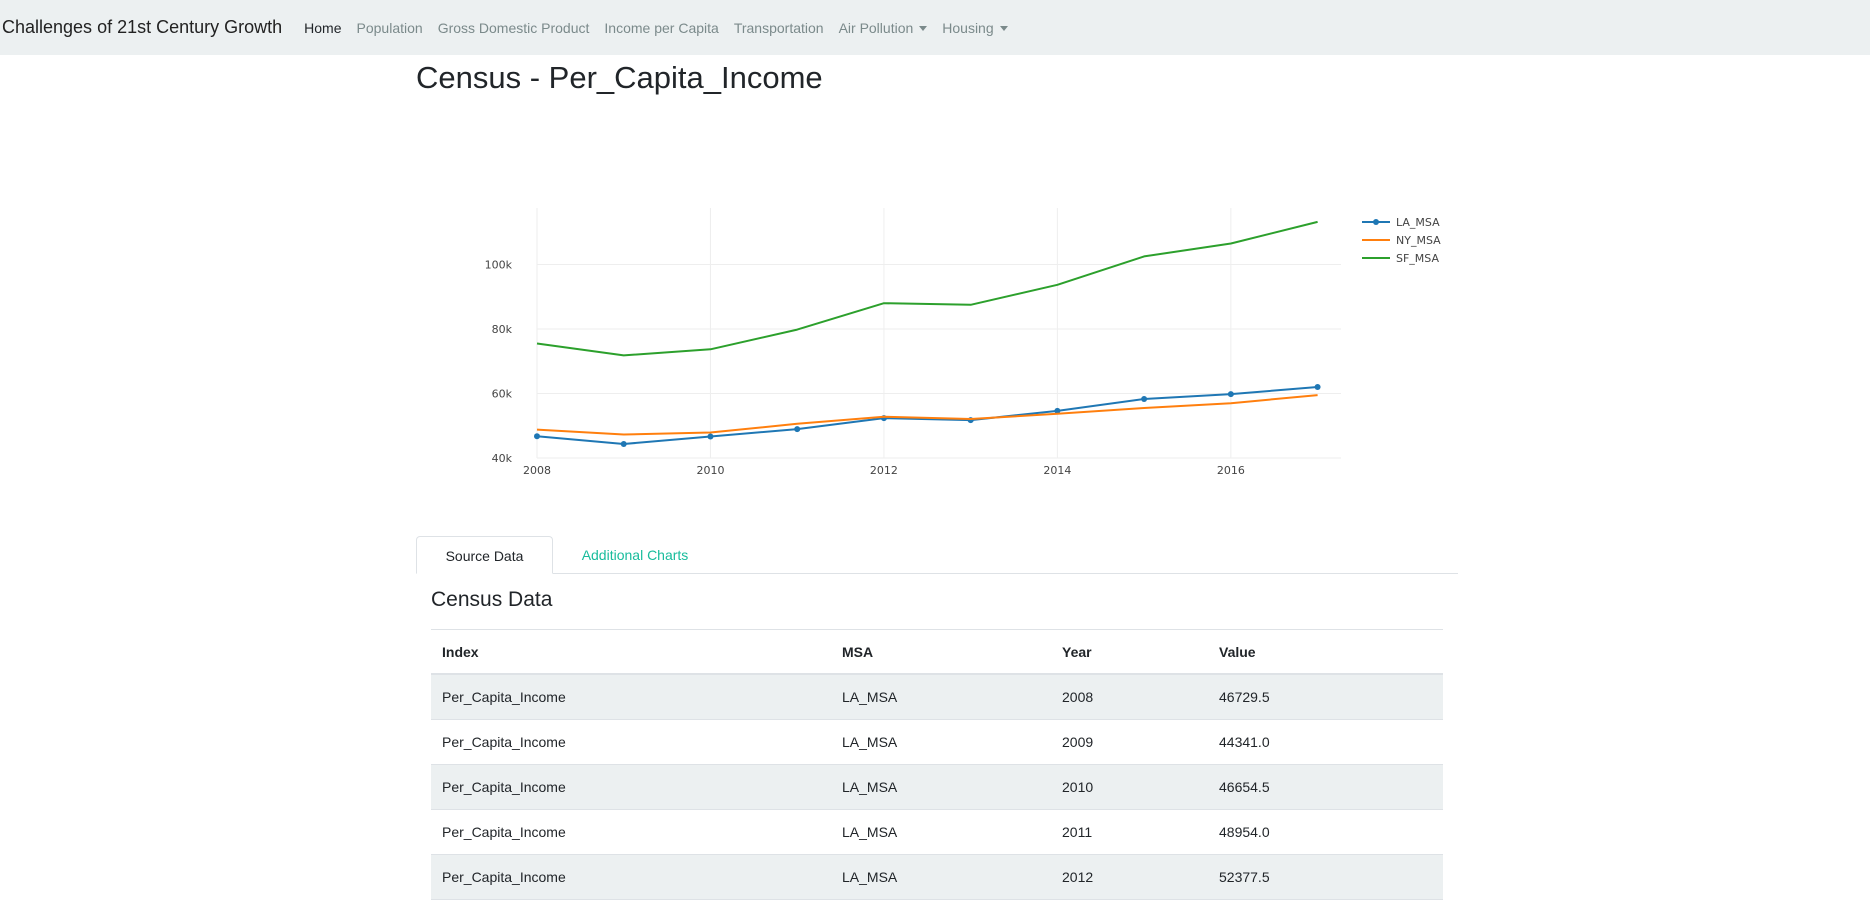 The image size is (1870, 904). I want to click on series-line-ny_msa, so click(927, 415).